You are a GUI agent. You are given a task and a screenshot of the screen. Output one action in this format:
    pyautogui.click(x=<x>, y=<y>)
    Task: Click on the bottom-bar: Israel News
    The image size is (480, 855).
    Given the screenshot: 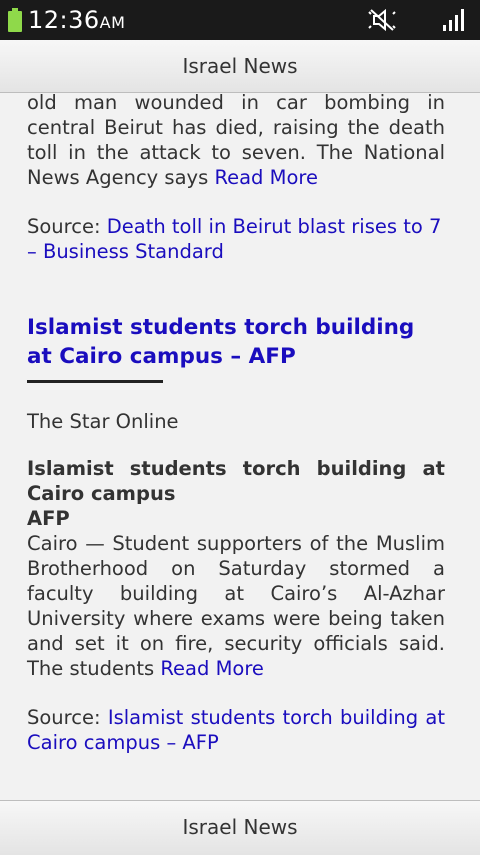 What is the action you would take?
    pyautogui.click(x=240, y=827)
    